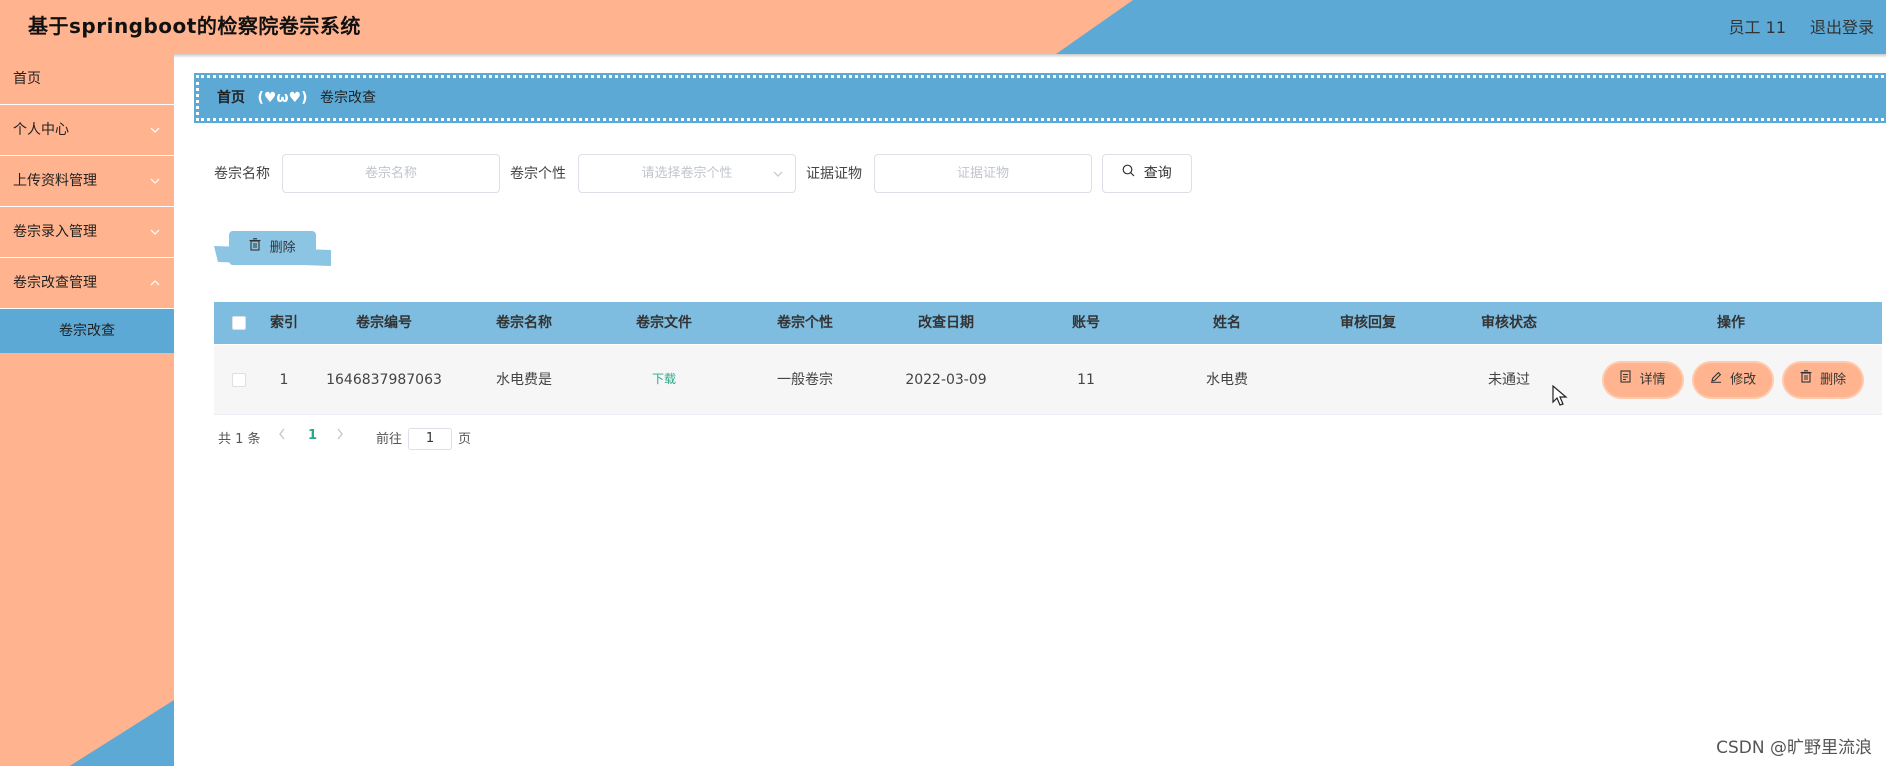  What do you see at coordinates (384, 323) in the screenshot?
I see `column-header-number: 卷宗编号` at bounding box center [384, 323].